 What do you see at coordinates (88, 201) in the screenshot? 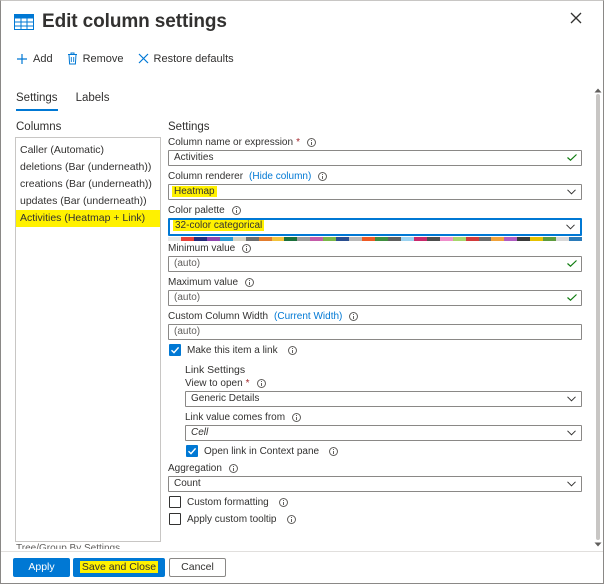
I see `list-item: updates (Bar (underneath))` at bounding box center [88, 201].